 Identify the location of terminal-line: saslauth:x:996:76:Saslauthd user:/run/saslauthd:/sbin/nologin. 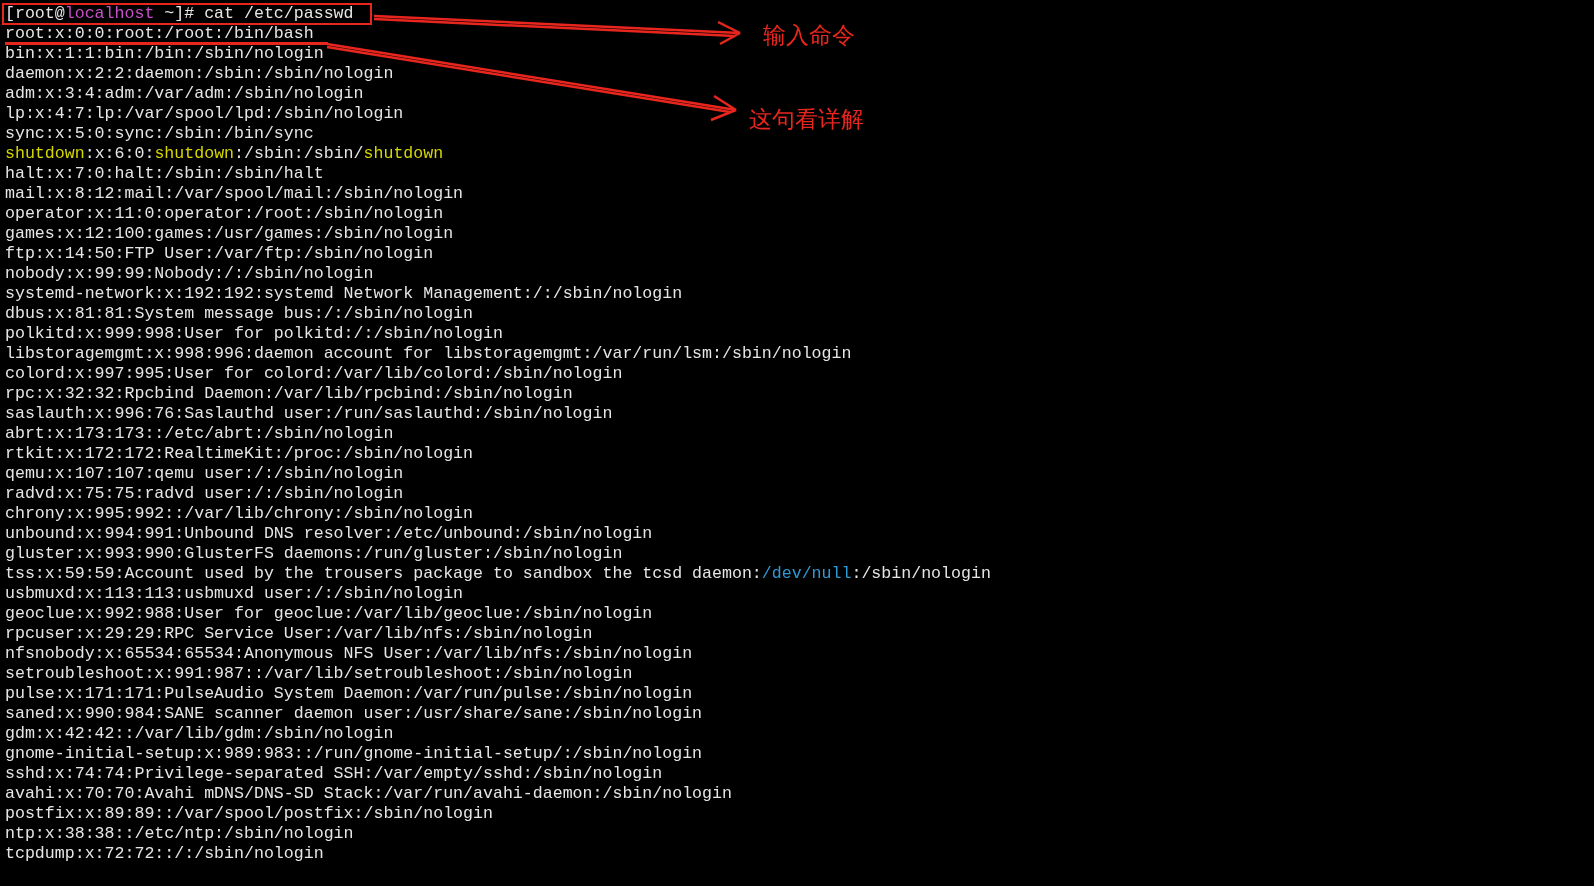
(309, 414).